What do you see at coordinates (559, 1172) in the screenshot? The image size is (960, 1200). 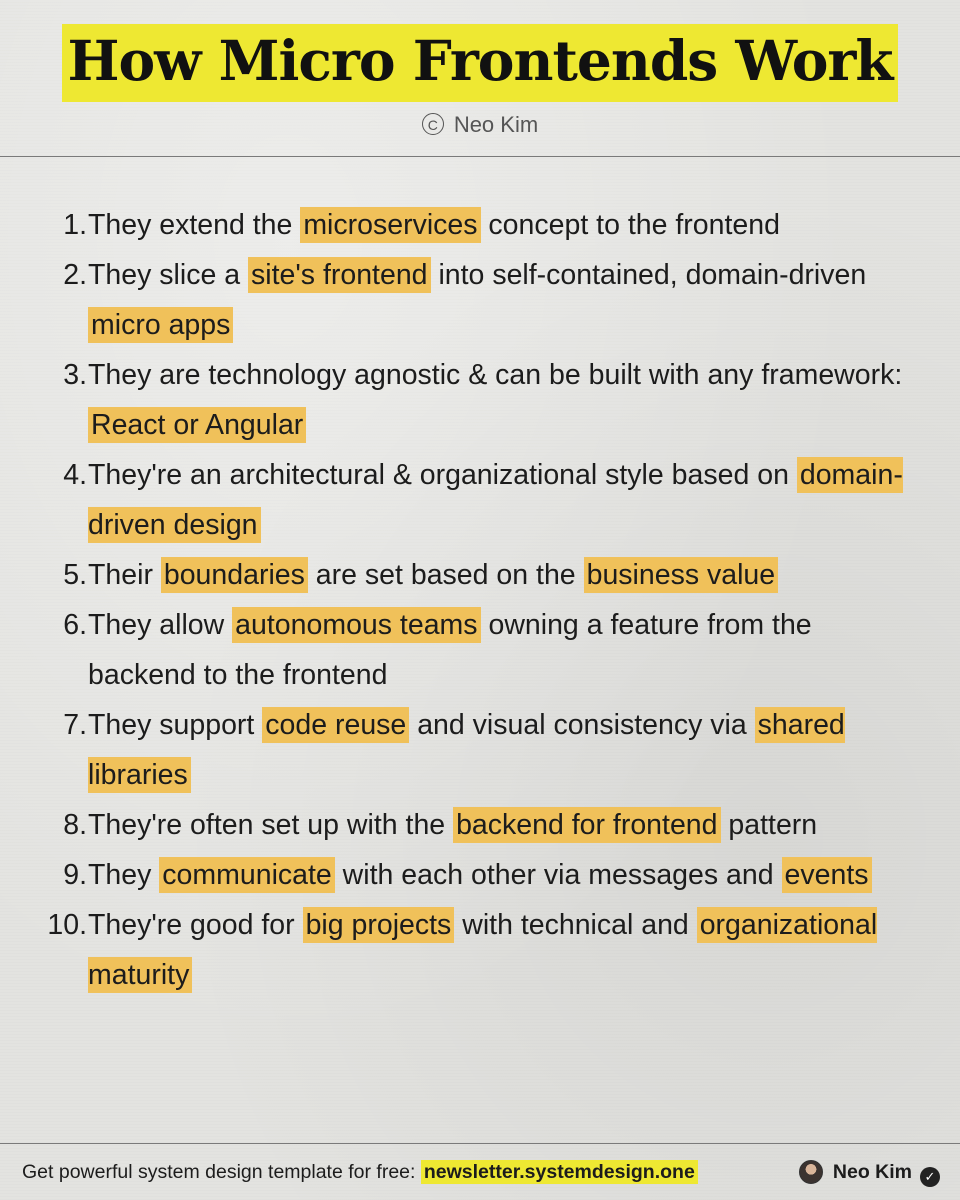 I see `newsletter-link: newsletter.systemdesign.one` at bounding box center [559, 1172].